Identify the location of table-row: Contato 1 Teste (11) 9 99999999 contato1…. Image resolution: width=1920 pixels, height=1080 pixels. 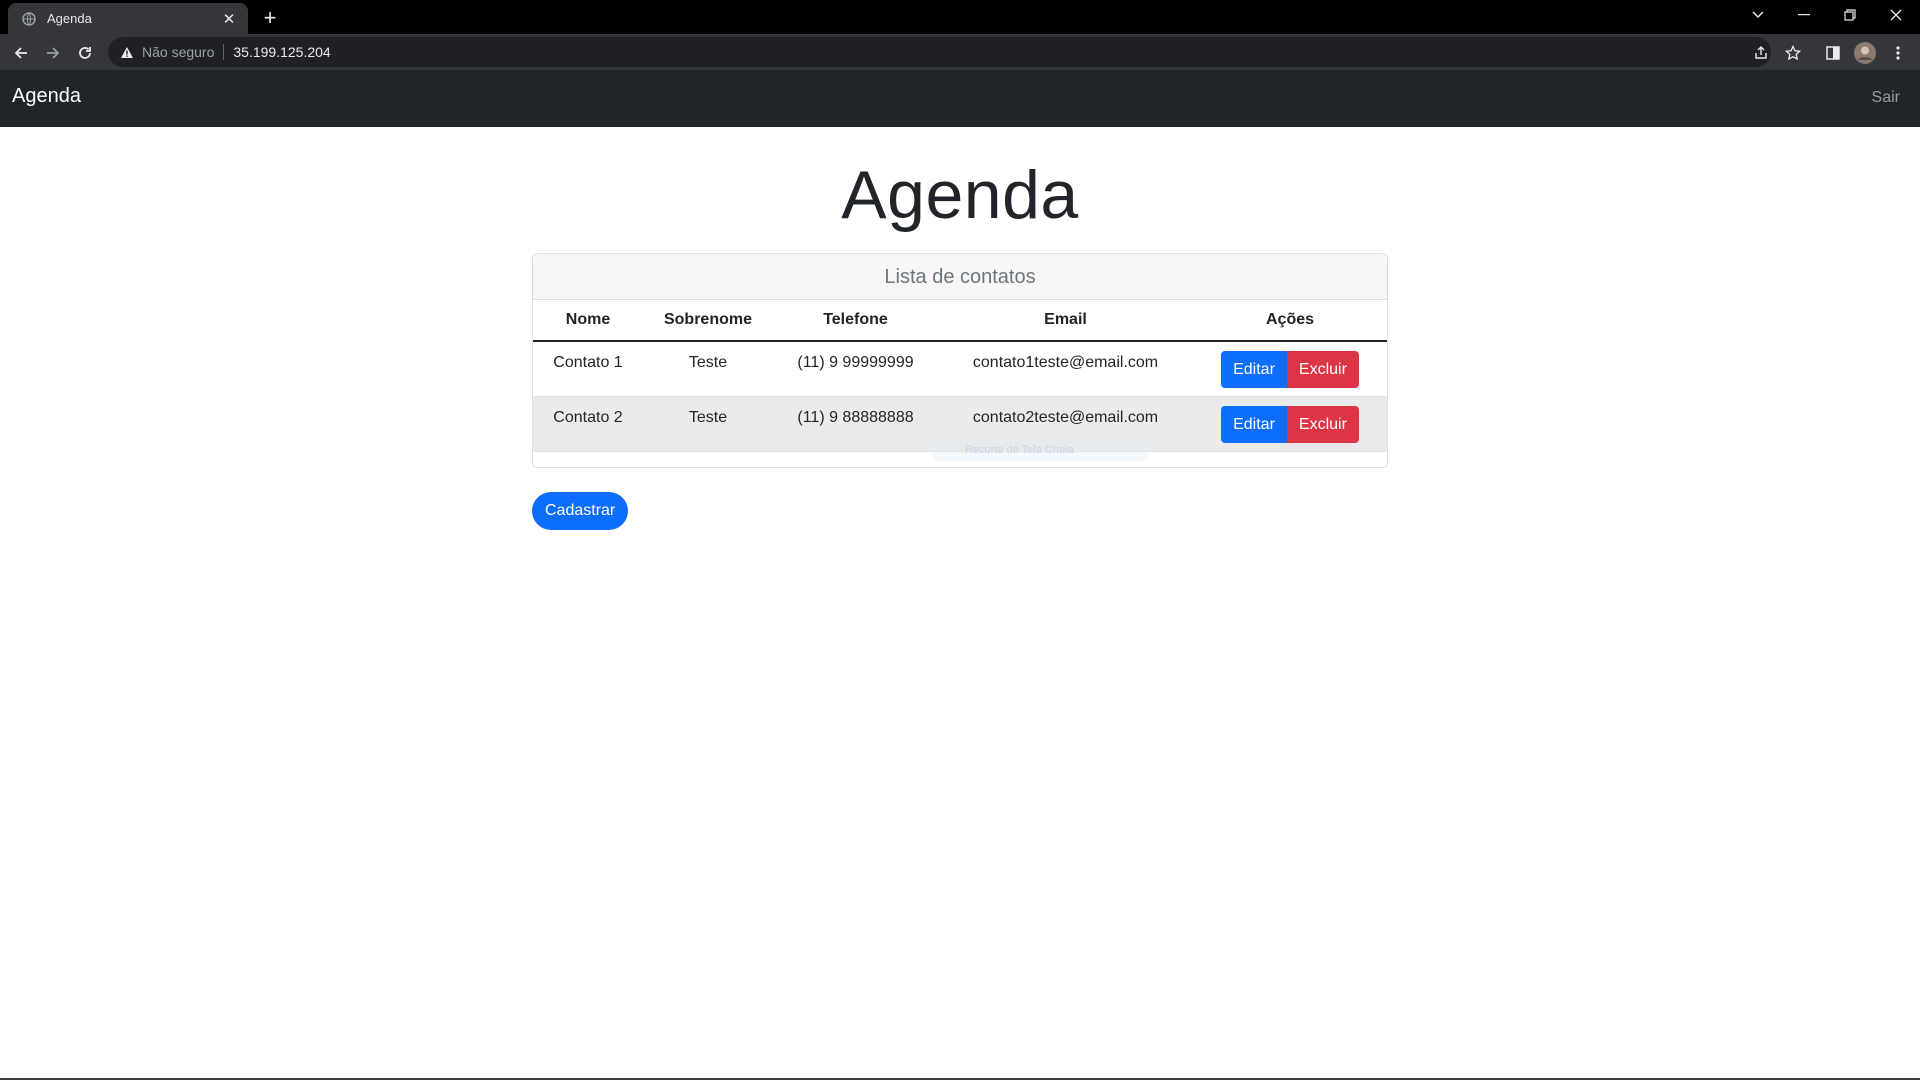
(960, 369).